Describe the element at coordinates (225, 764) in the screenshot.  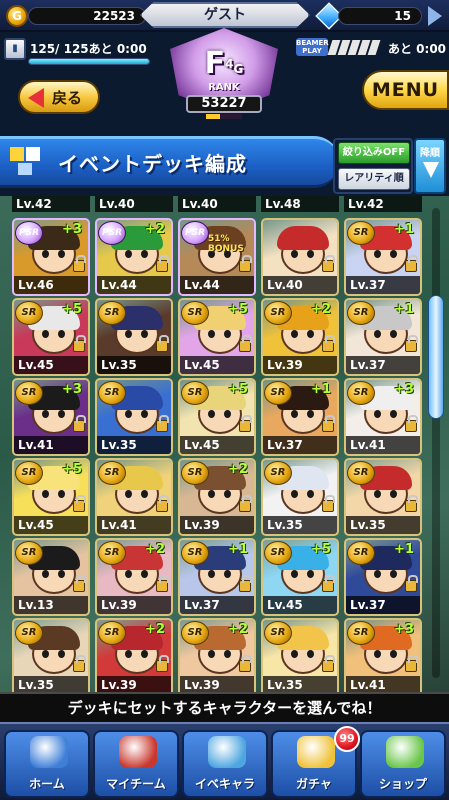
I see `nav-button: イベキャラ` at that location.